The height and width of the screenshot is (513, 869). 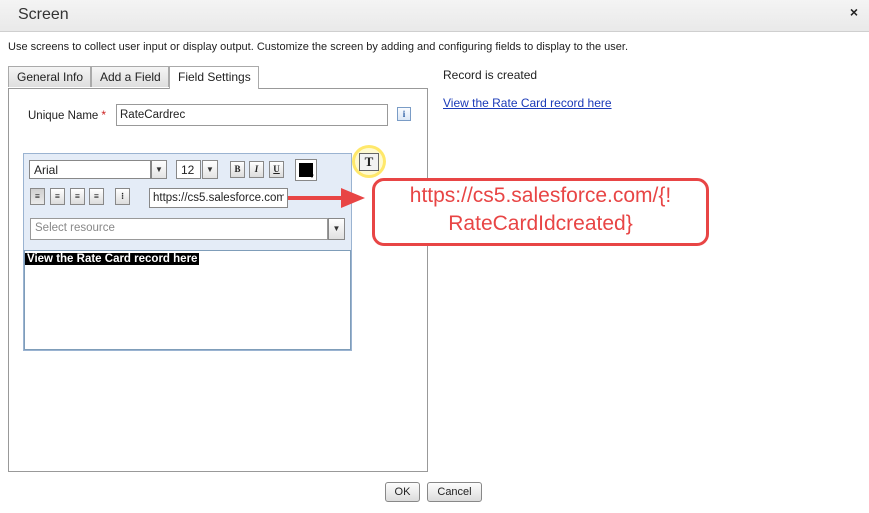 I want to click on select-resource: Select resource, so click(x=179, y=229).